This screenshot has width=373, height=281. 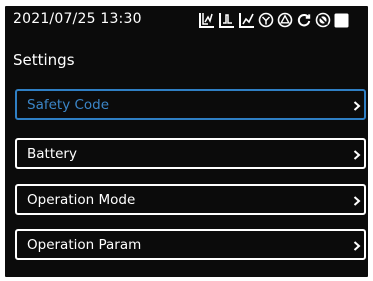 What do you see at coordinates (266, 20) in the screenshot?
I see `fan-circle-icon` at bounding box center [266, 20].